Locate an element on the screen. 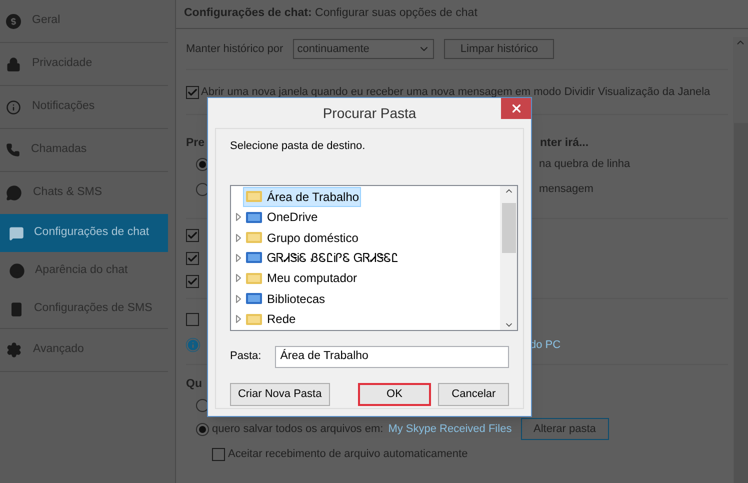  tree-row: OneDrive is located at coordinates (366, 217).